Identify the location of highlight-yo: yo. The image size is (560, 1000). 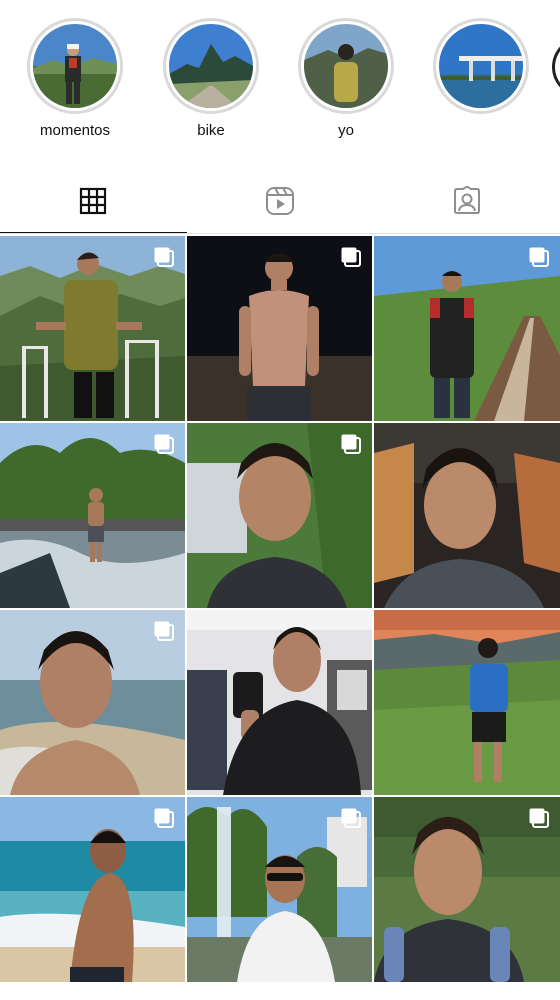
(346, 78).